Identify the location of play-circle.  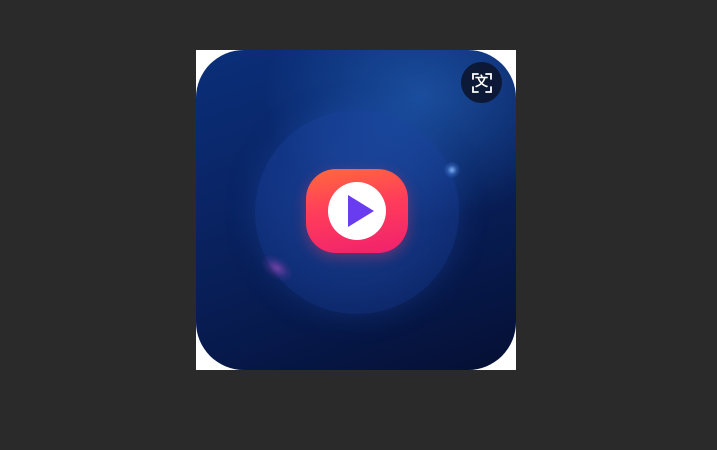
(357, 211).